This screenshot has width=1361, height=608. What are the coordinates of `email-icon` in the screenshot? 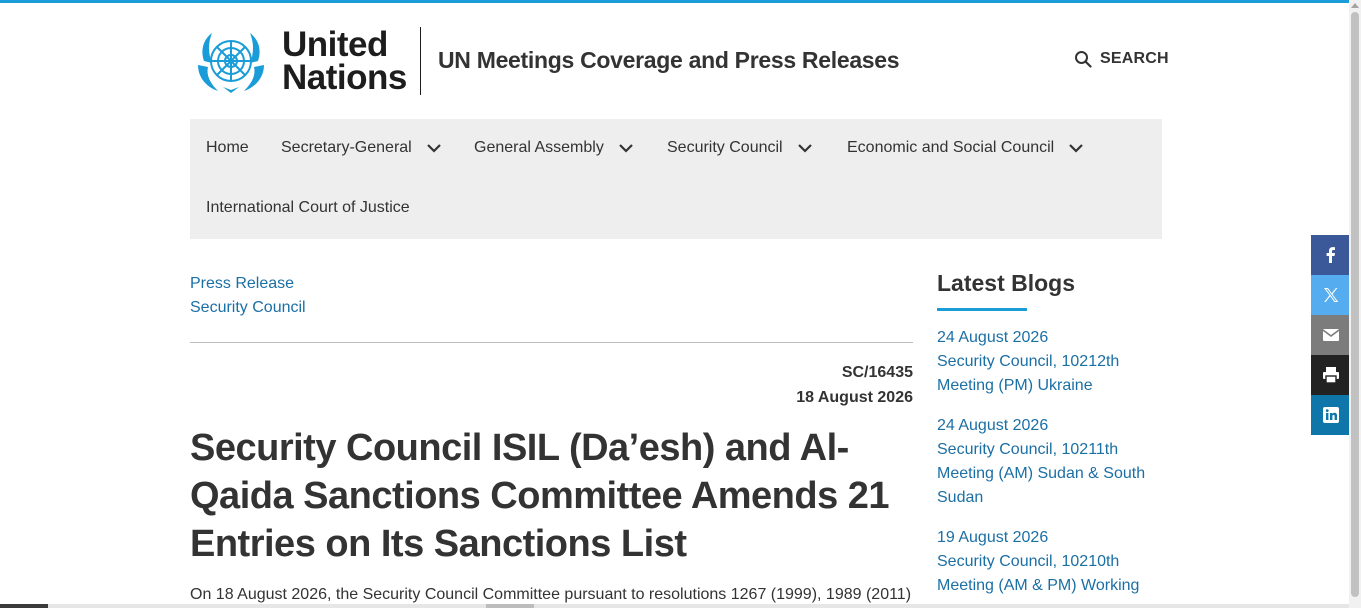 It's located at (1331, 335).